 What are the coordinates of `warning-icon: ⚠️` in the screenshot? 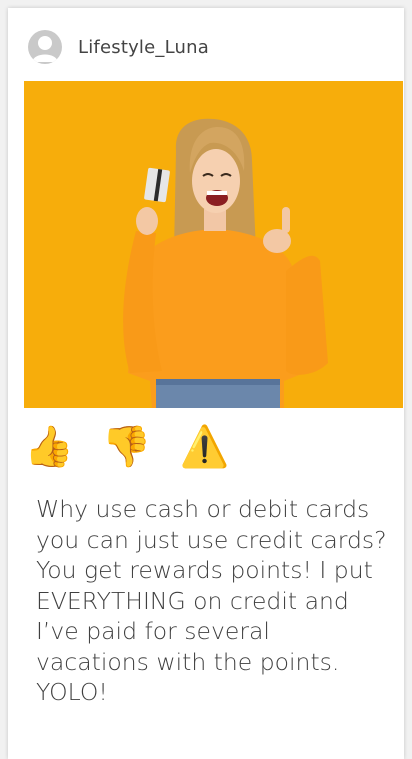 It's located at (205, 447).